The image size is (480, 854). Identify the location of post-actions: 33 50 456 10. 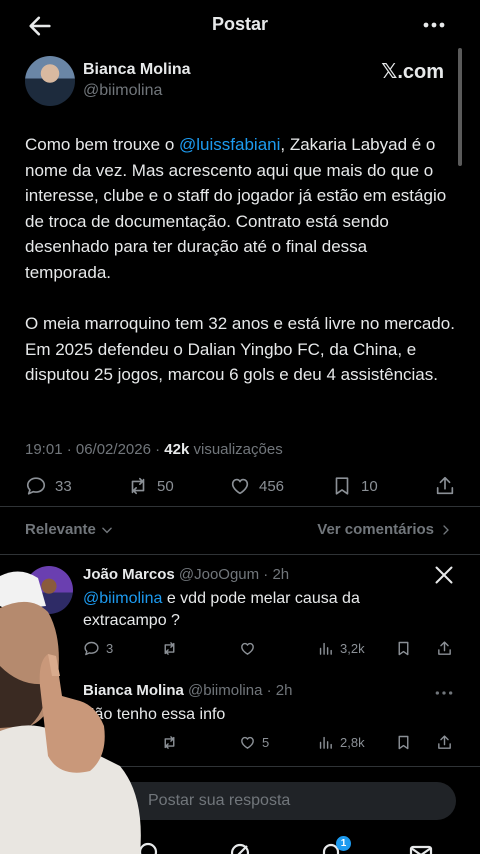
(240, 486).